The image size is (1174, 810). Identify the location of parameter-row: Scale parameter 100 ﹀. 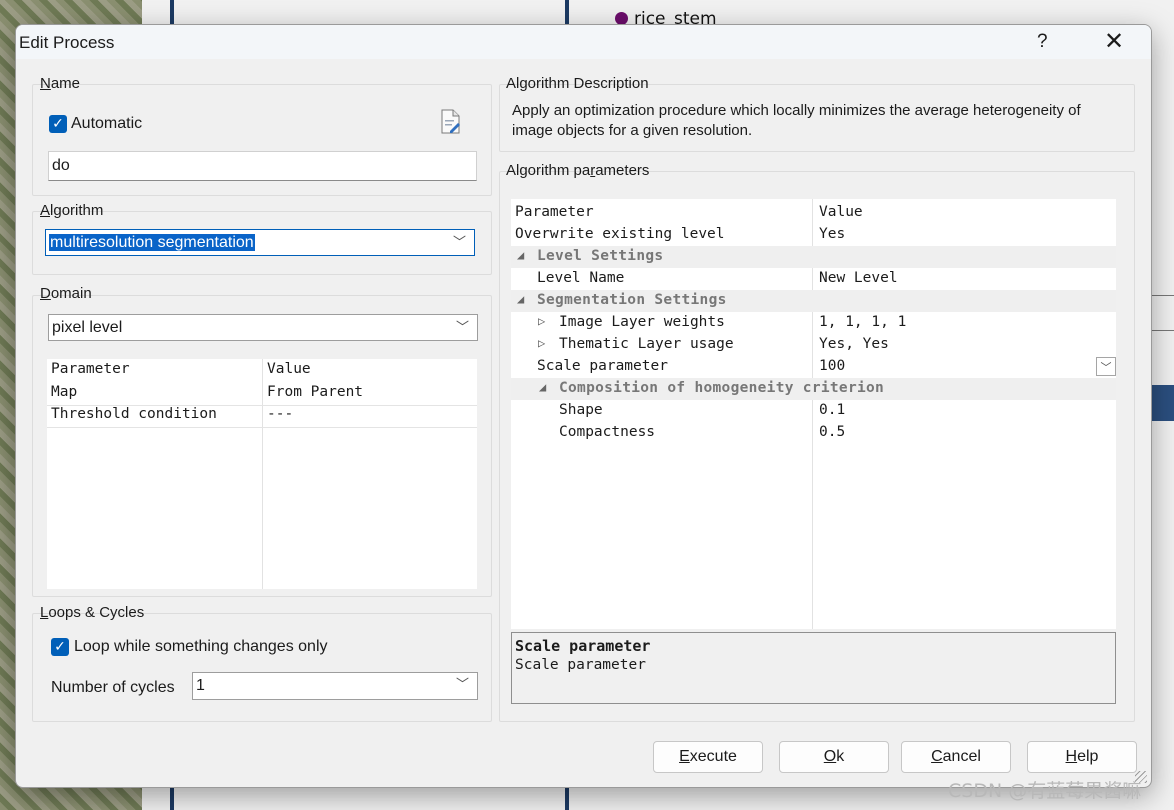
(813, 367).